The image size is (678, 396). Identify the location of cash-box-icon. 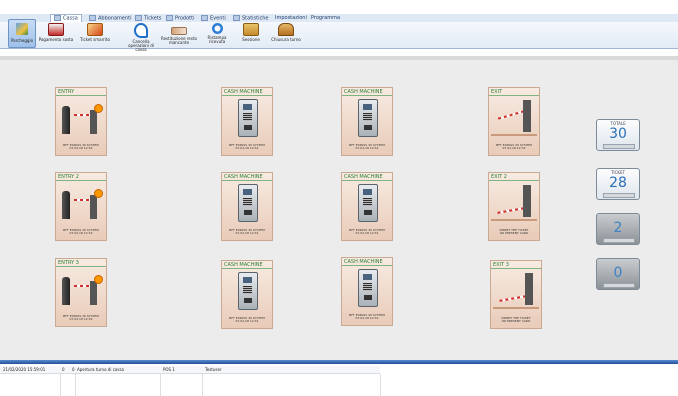
(286, 29).